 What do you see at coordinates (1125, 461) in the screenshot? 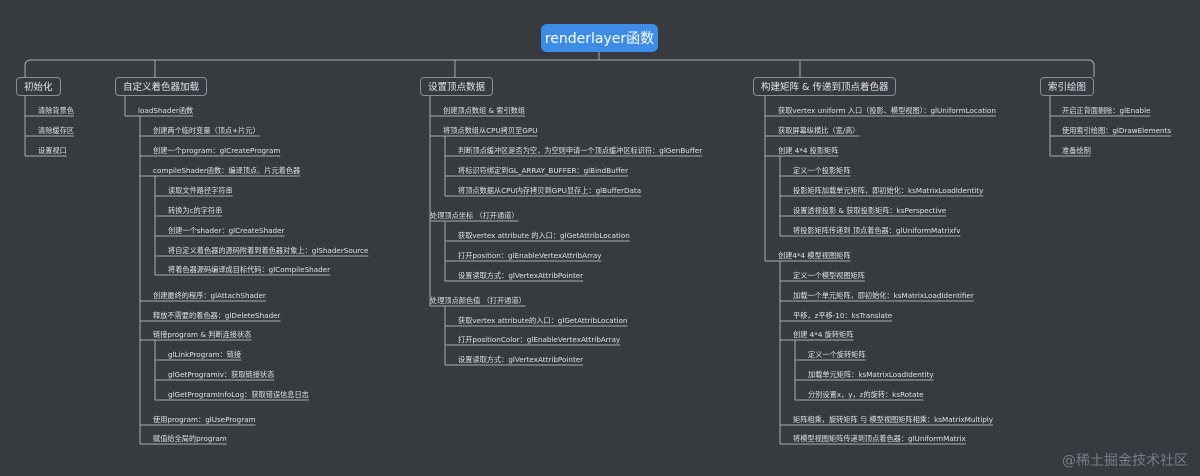
I see `watermark: @稀土掘金技术社区` at bounding box center [1125, 461].